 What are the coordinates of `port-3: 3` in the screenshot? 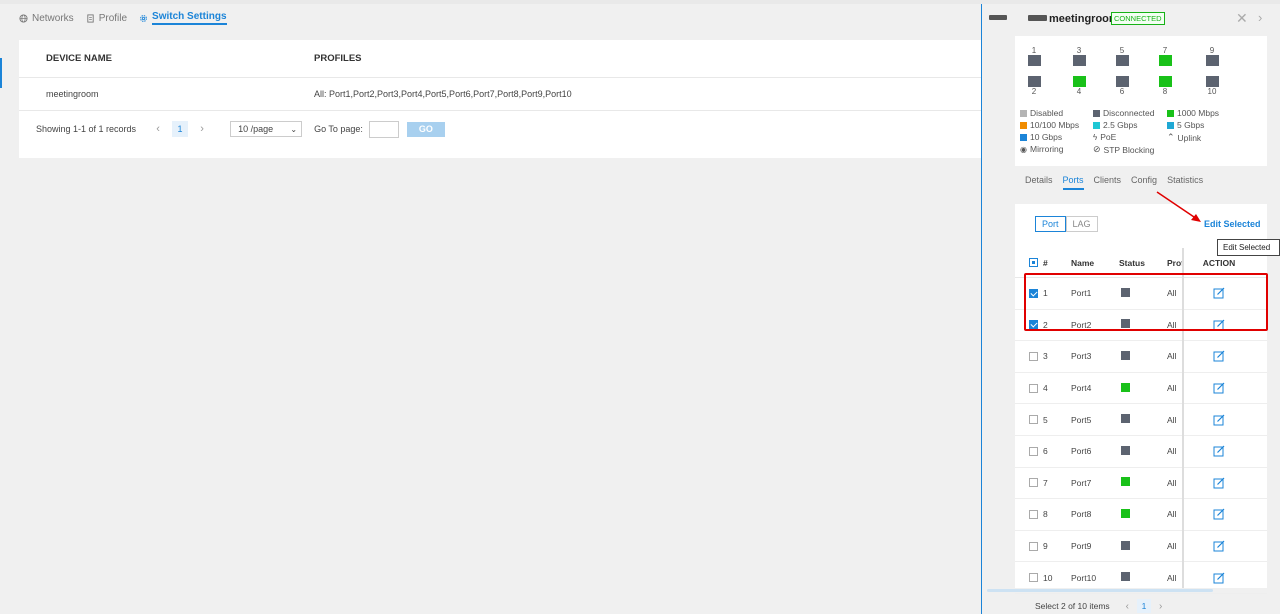 It's located at (1079, 56).